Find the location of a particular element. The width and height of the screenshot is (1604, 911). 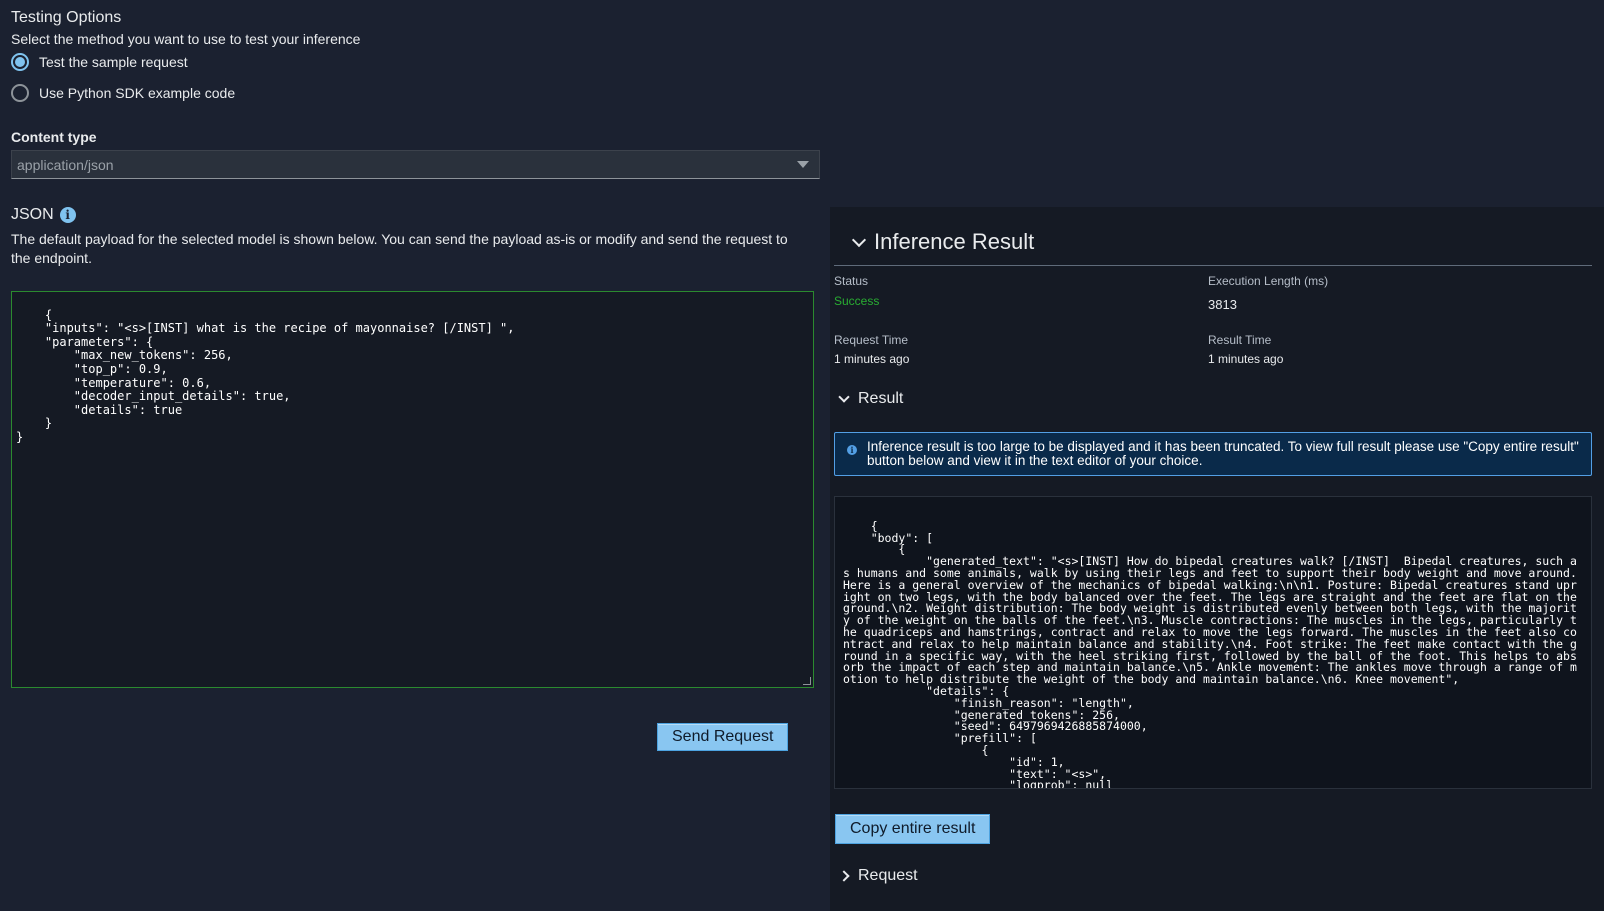

request-time-value: 1 minutes ago is located at coordinates (872, 359).